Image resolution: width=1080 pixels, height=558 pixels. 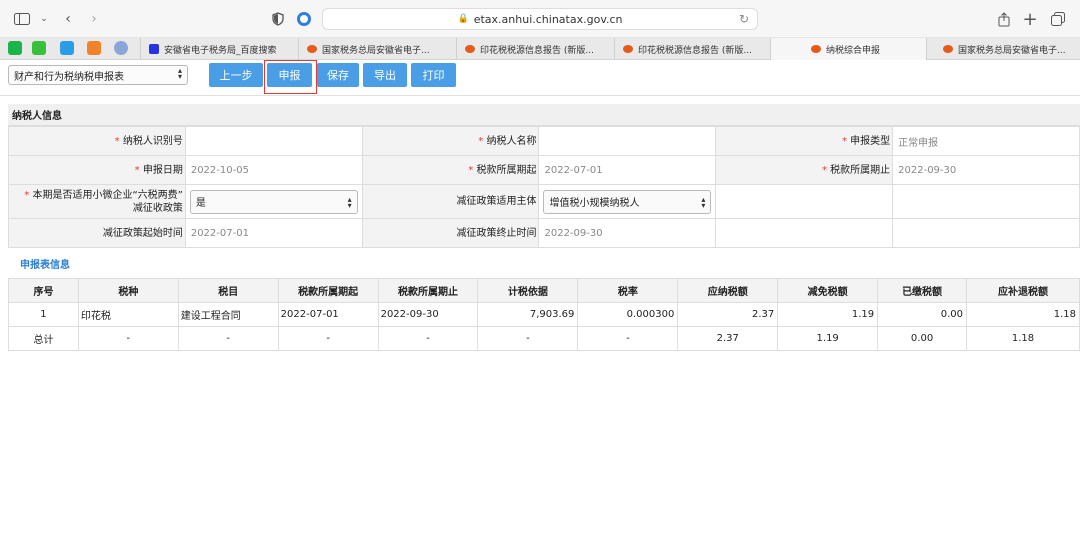 What do you see at coordinates (45, 265) in the screenshot?
I see `declaration-section-title: 申报表信息` at bounding box center [45, 265].